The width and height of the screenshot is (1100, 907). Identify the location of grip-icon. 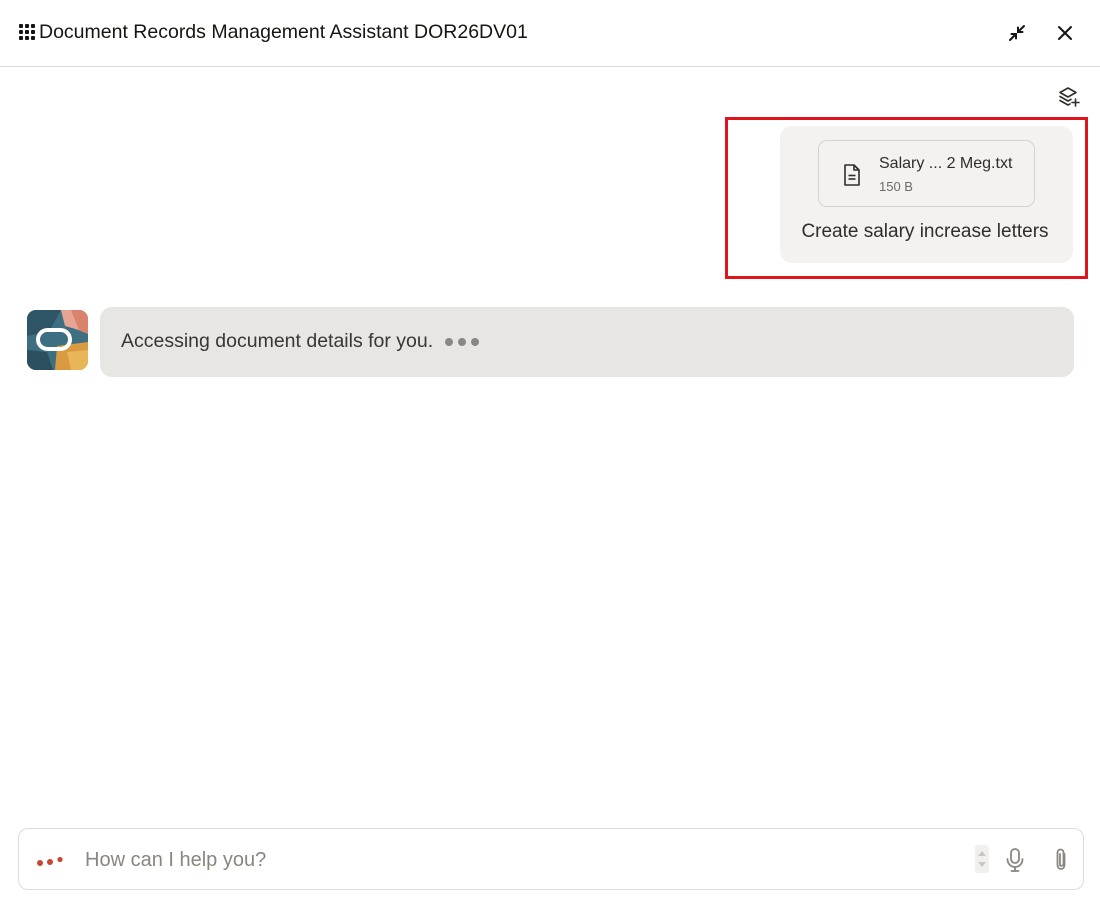
(28, 32).